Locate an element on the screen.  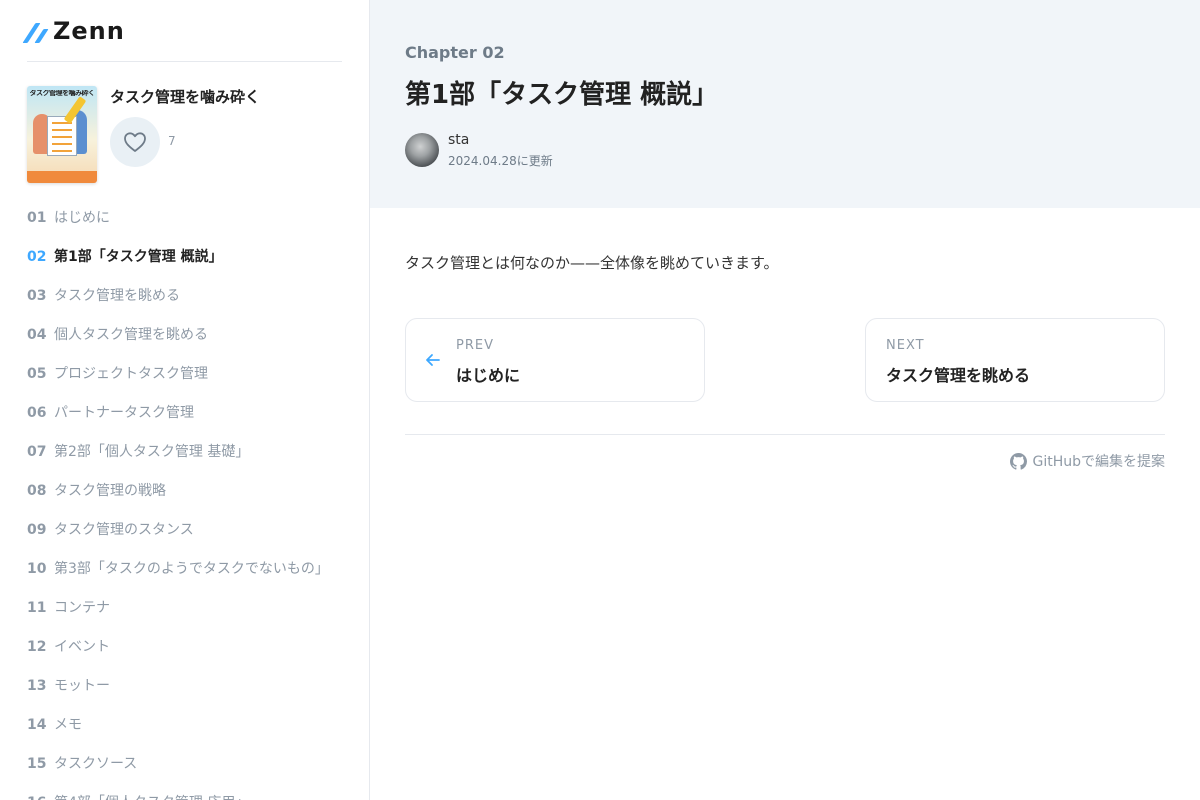
toc-item-title: パートナータスク管理 is located at coordinates (124, 413).